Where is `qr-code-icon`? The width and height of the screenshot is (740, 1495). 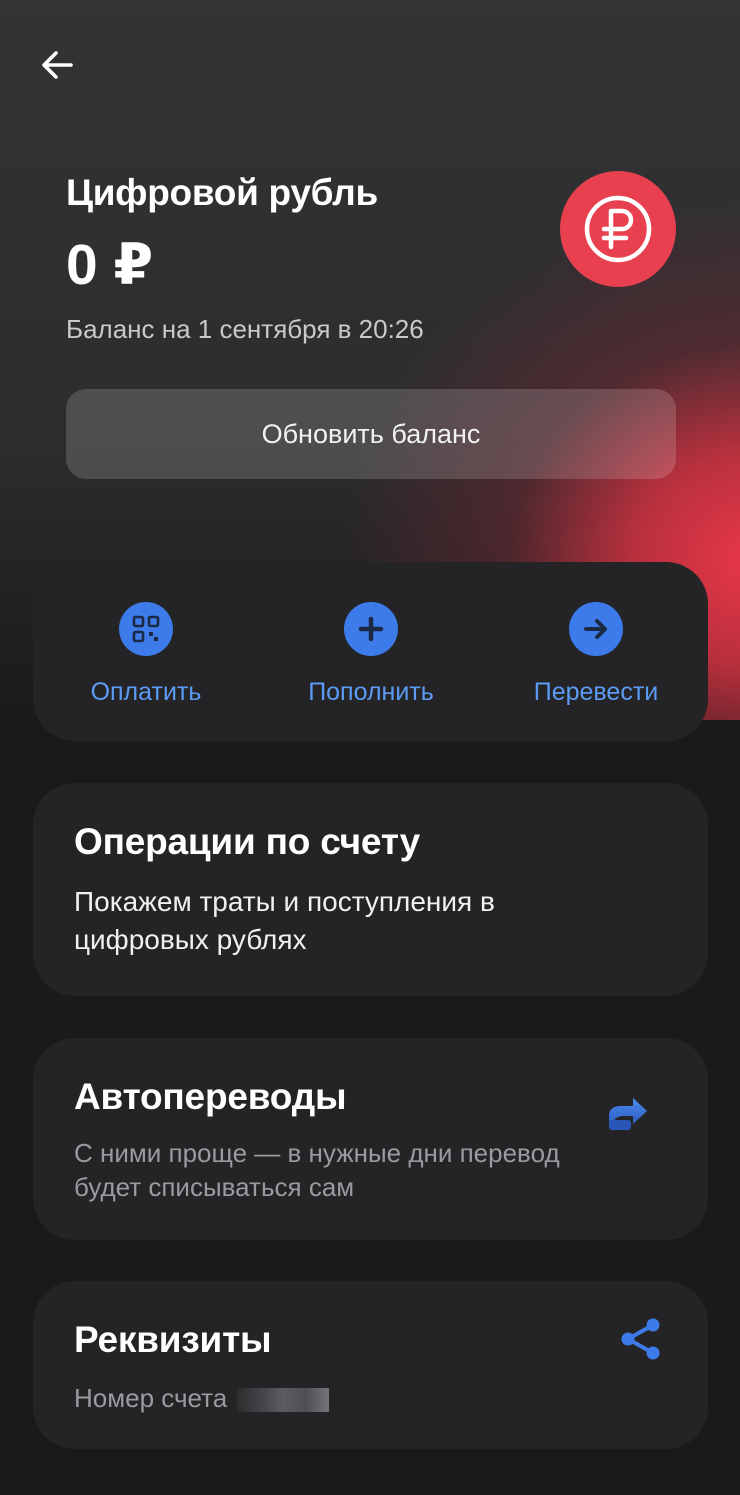
qr-code-icon is located at coordinates (146, 629).